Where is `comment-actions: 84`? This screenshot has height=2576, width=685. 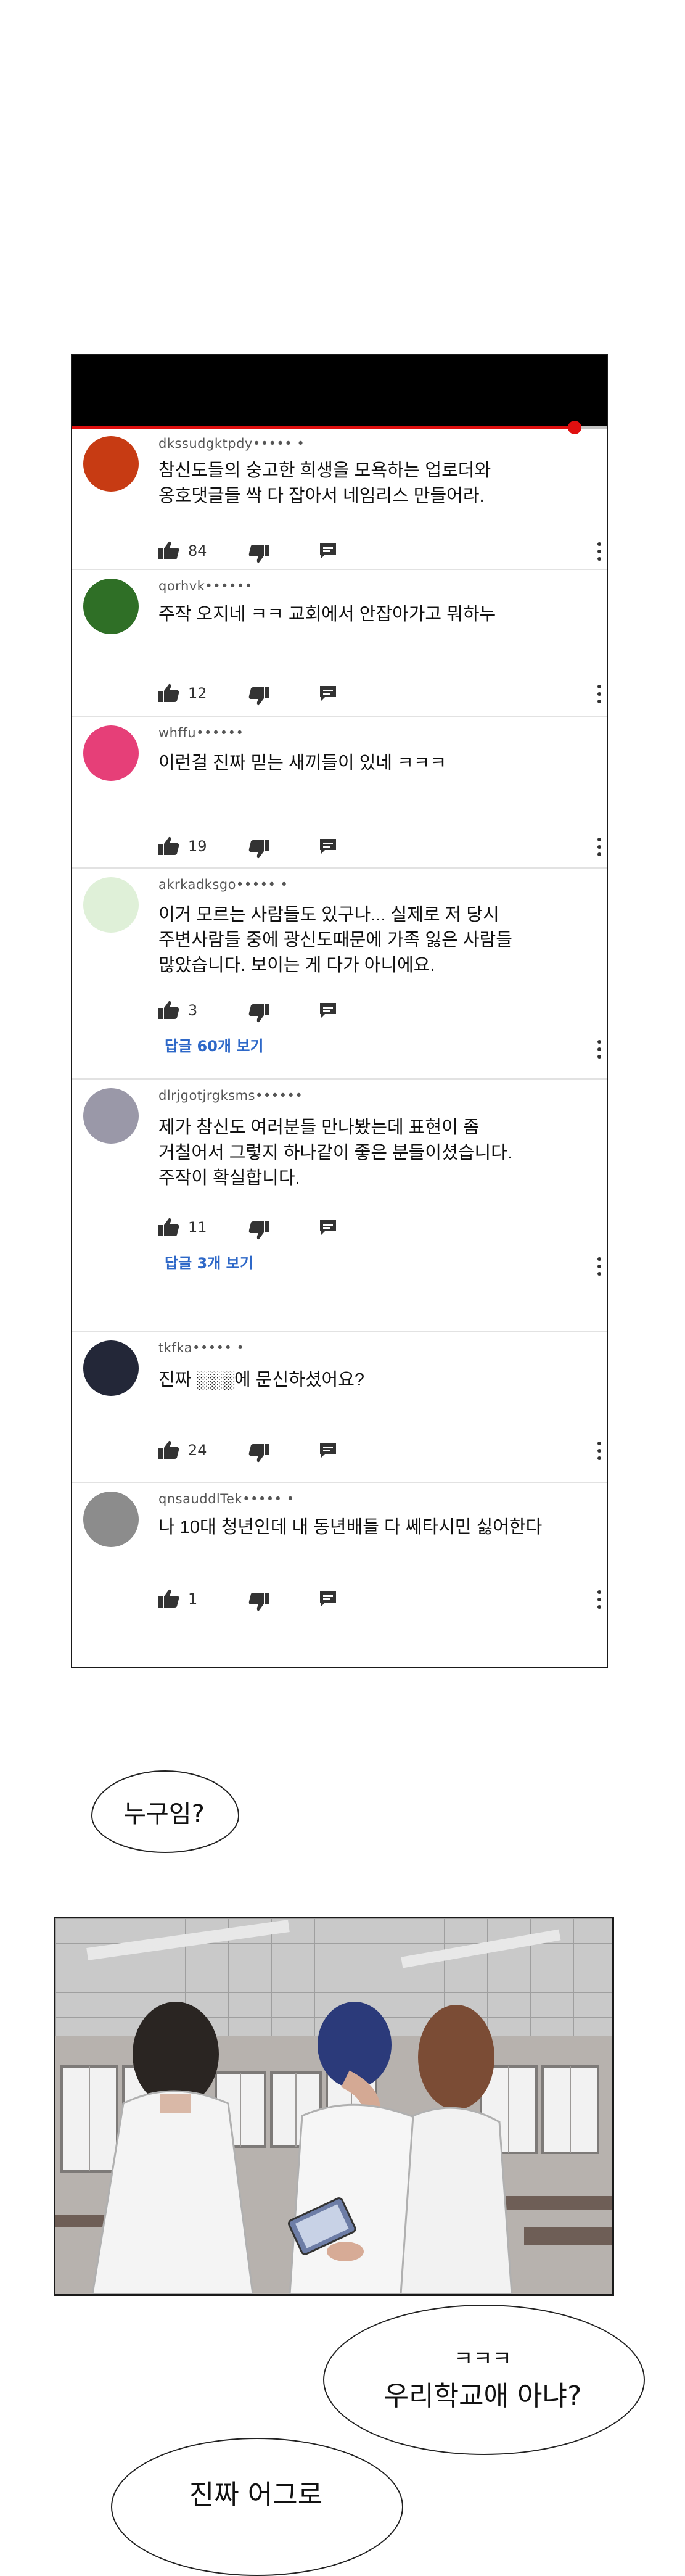
comment-actions: 84 is located at coordinates (374, 551).